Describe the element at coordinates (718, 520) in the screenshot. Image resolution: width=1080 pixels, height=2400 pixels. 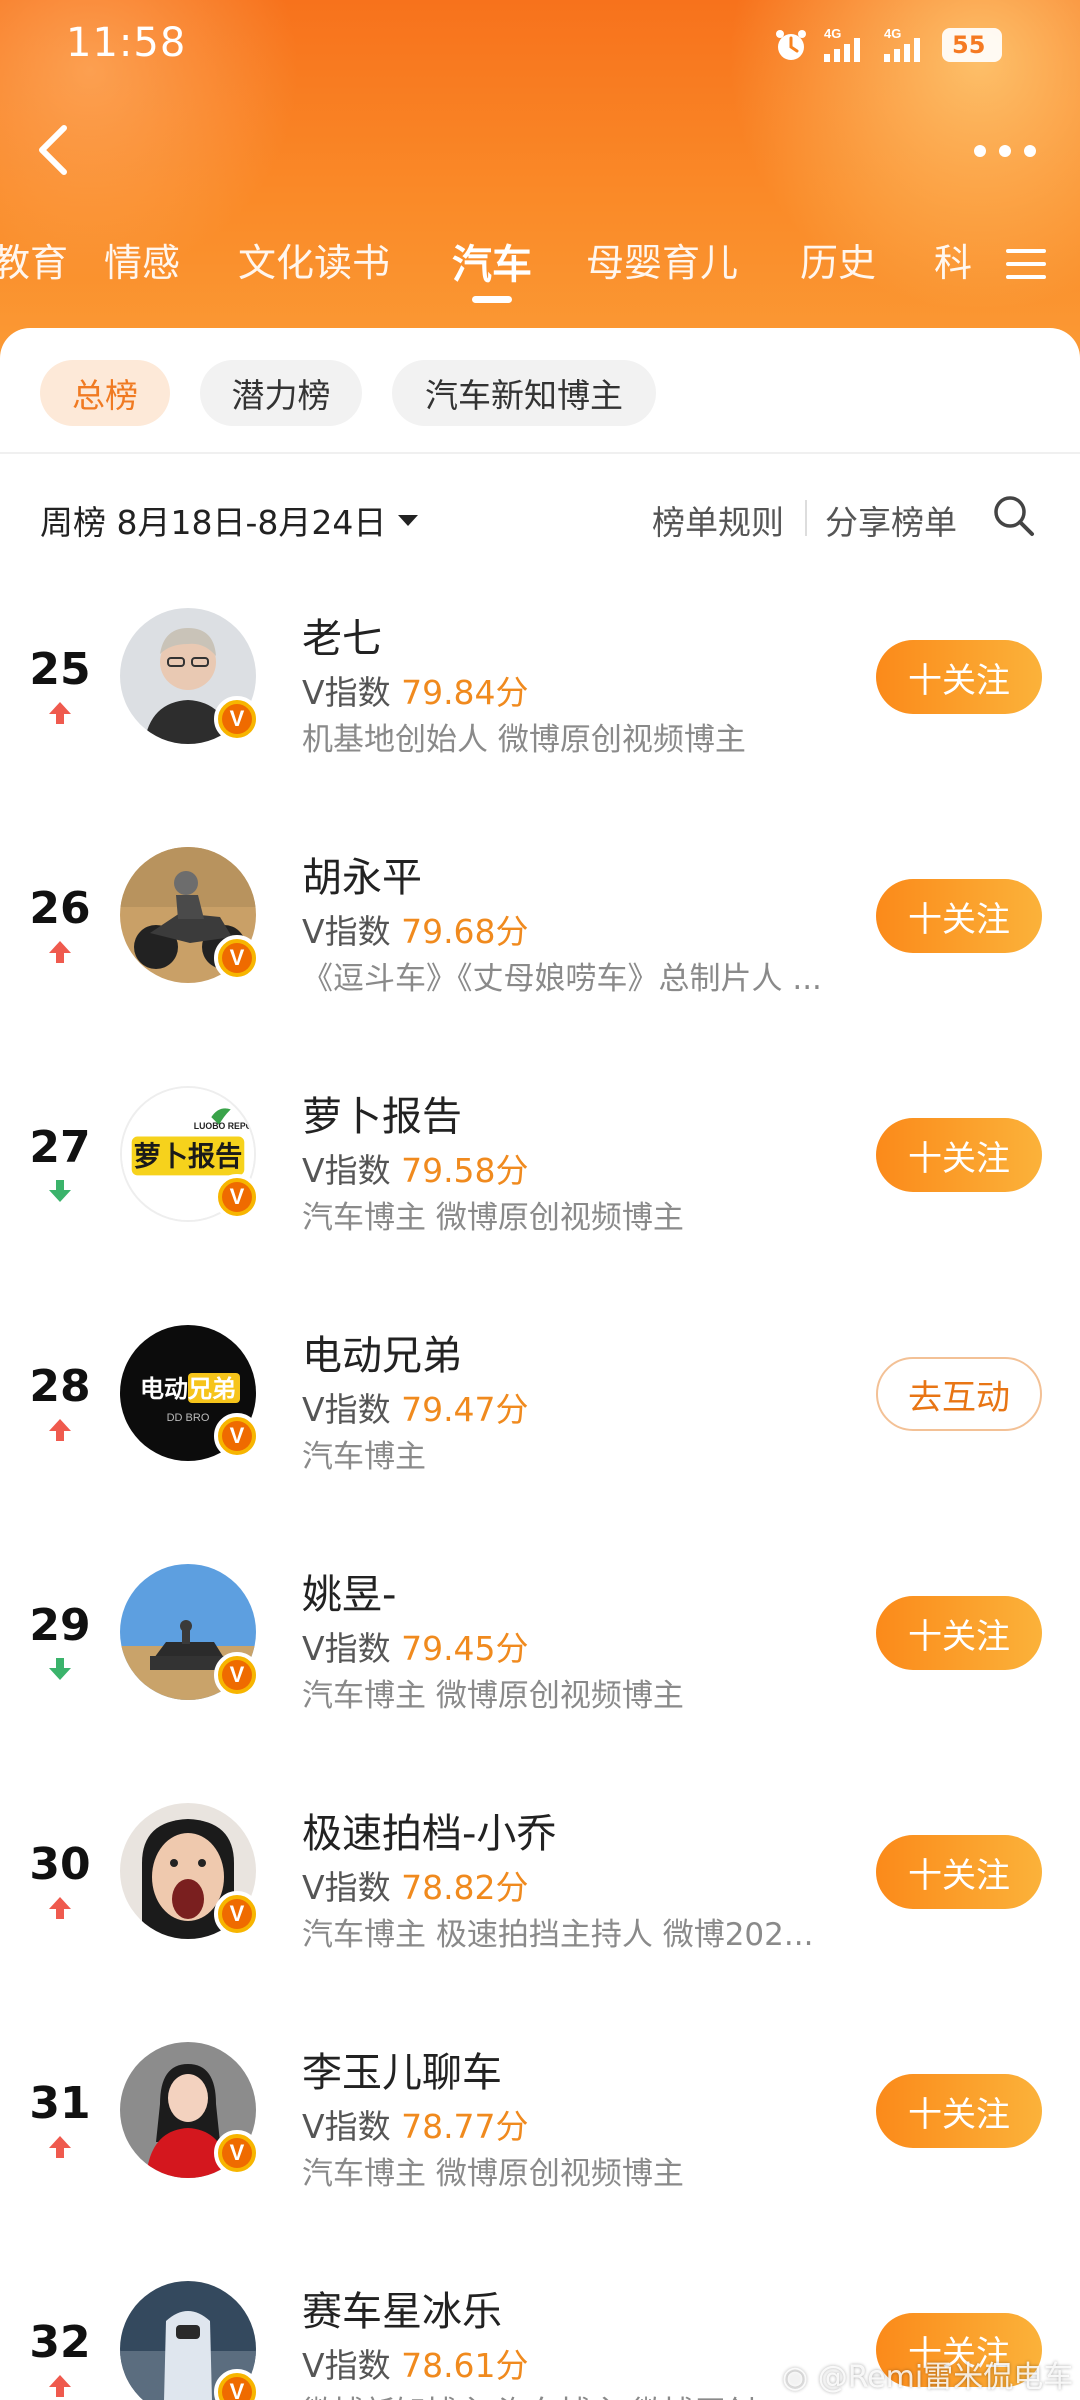
I see `rules-link: 榜单规则` at that location.